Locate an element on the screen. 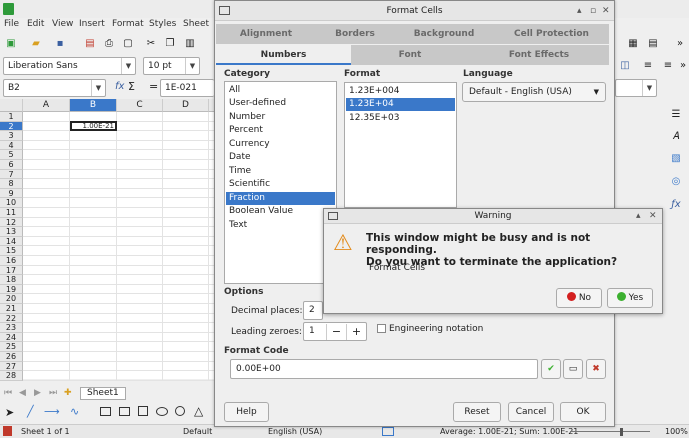  category-item: All is located at coordinates (280, 90).